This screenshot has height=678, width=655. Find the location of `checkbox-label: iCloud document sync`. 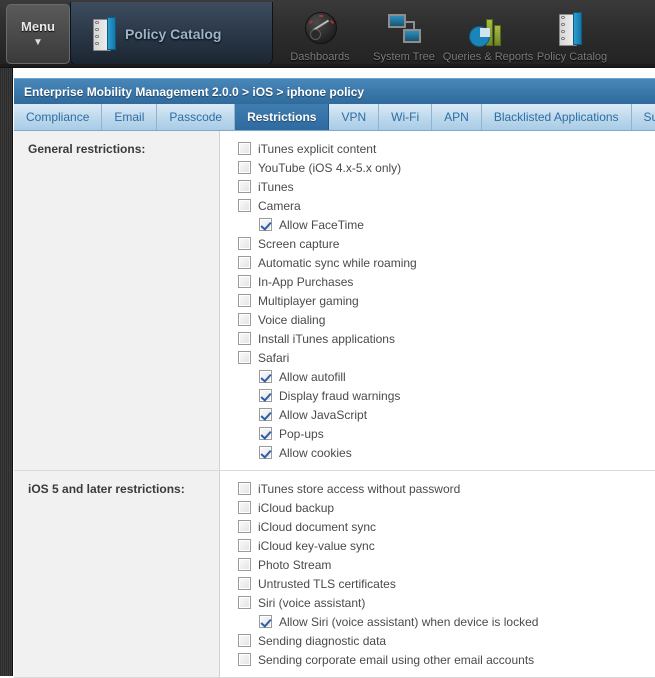

checkbox-label: iCloud document sync is located at coordinates (317, 526).